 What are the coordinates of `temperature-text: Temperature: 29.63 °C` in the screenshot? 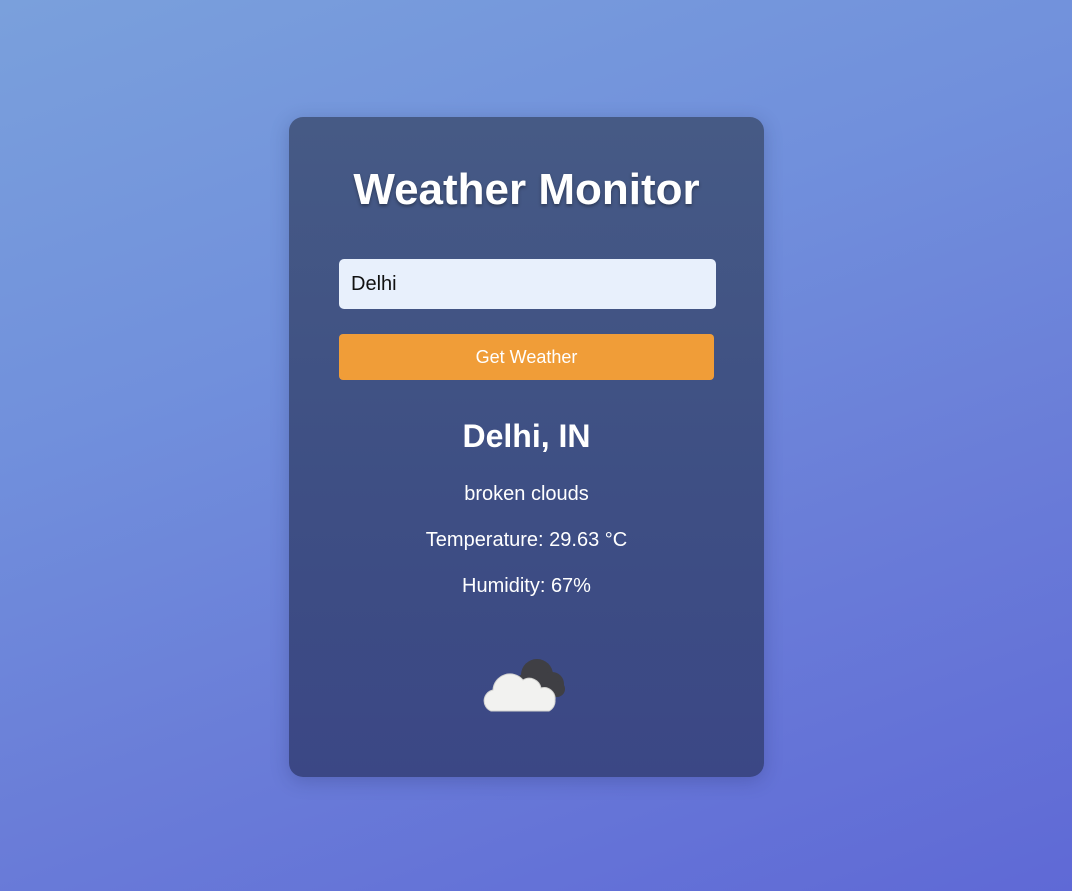 It's located at (526, 540).